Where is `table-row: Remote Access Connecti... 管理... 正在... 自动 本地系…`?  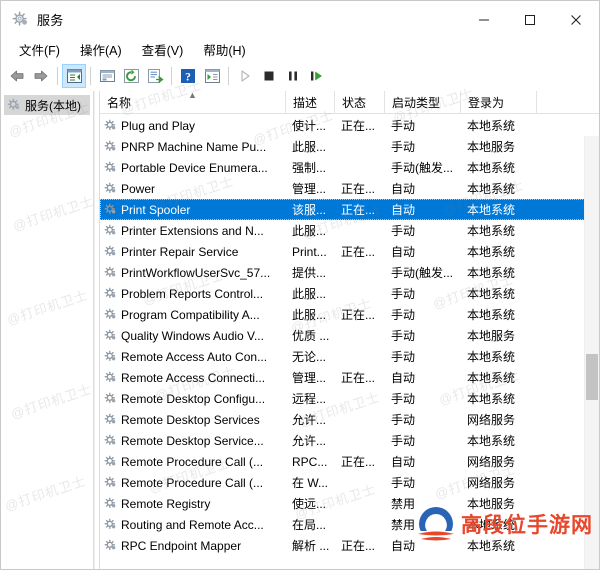
table-row: Remote Access Connecti... 管理... 正在... 自动 本地系… is located at coordinates (349, 377).